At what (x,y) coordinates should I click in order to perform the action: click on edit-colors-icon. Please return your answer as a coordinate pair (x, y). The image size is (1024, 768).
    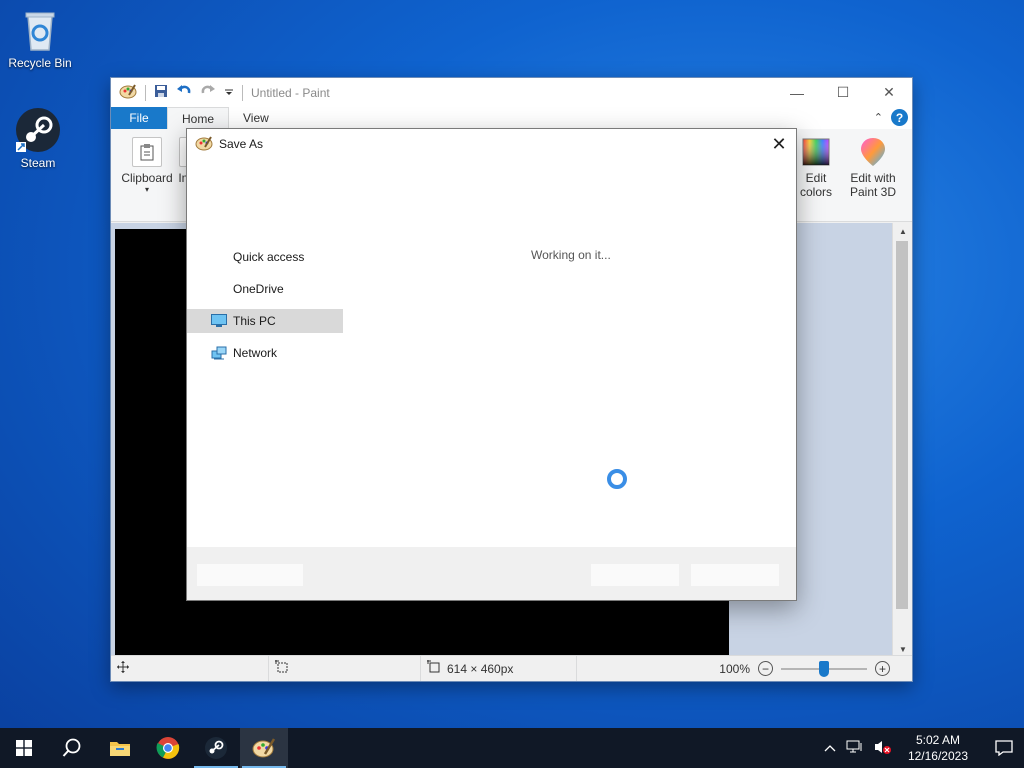
    Looking at the image, I should click on (816, 152).